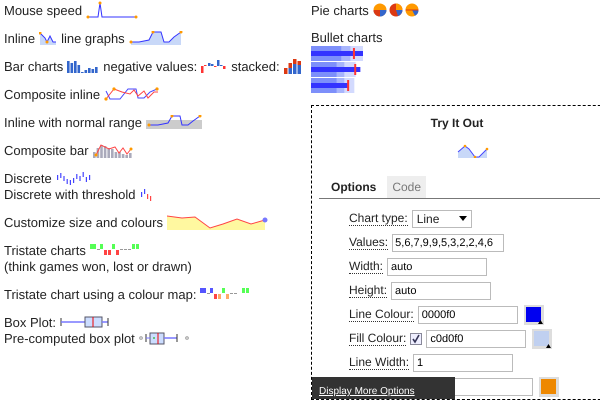 Image resolution: width=600 pixels, height=408 pixels. What do you see at coordinates (20, 38) in the screenshot?
I see `example-label: Inline` at bounding box center [20, 38].